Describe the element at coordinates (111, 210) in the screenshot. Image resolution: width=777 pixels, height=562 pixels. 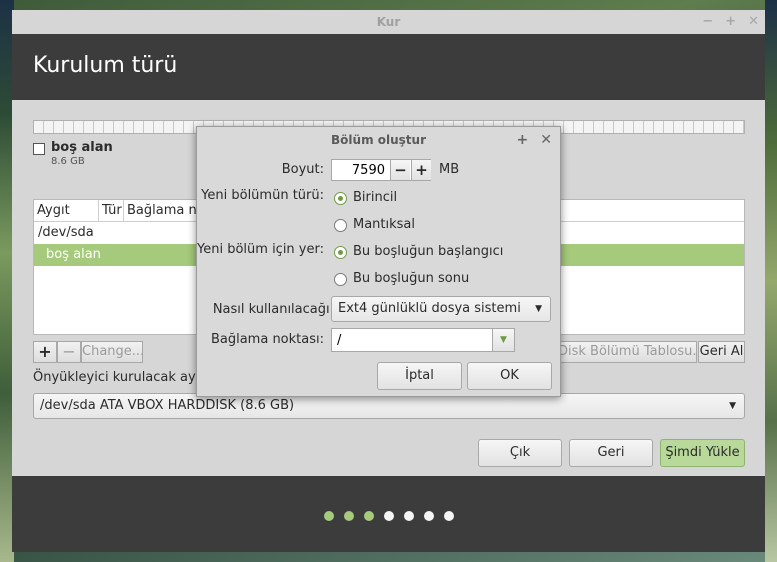
I see `column-header-type: Tür` at that location.